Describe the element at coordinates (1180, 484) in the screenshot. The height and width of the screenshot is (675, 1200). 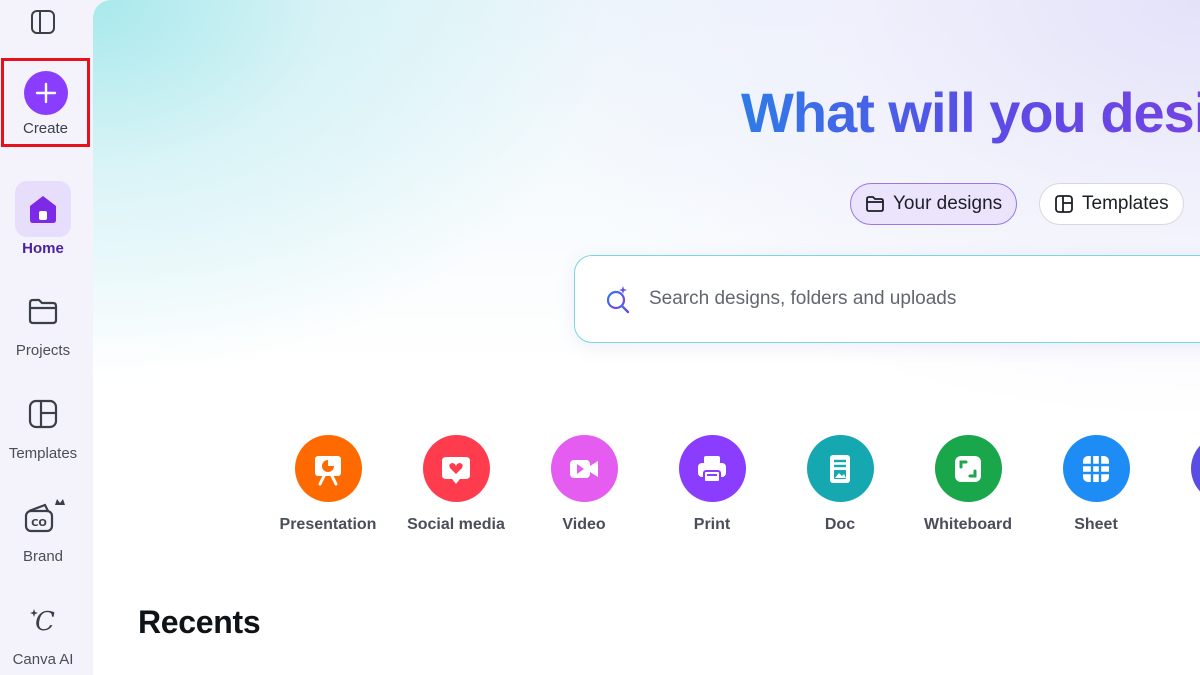
I see `category-website: W` at that location.